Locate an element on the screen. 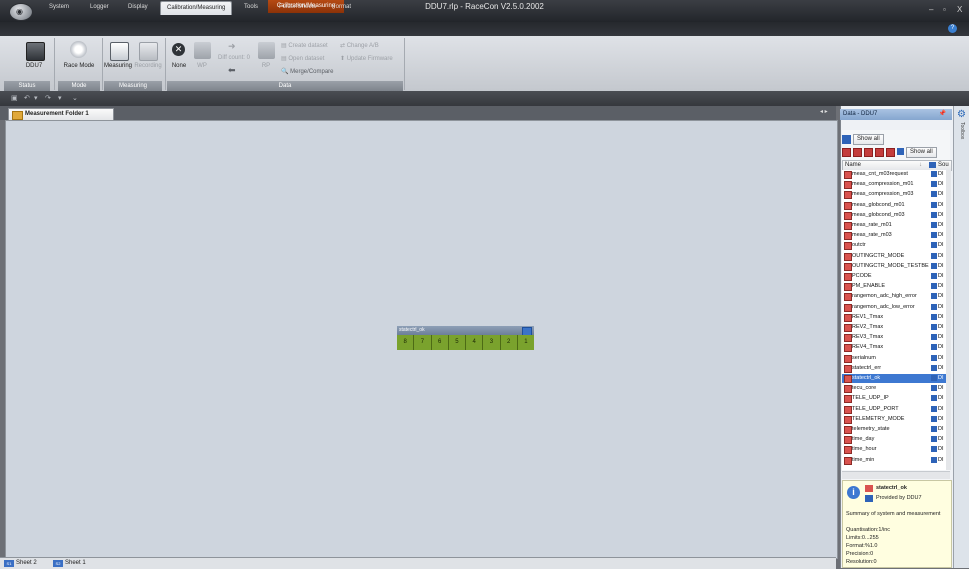 This screenshot has height=569, width=969. list-item: REV1_Tmax DI is located at coordinates (894, 317).